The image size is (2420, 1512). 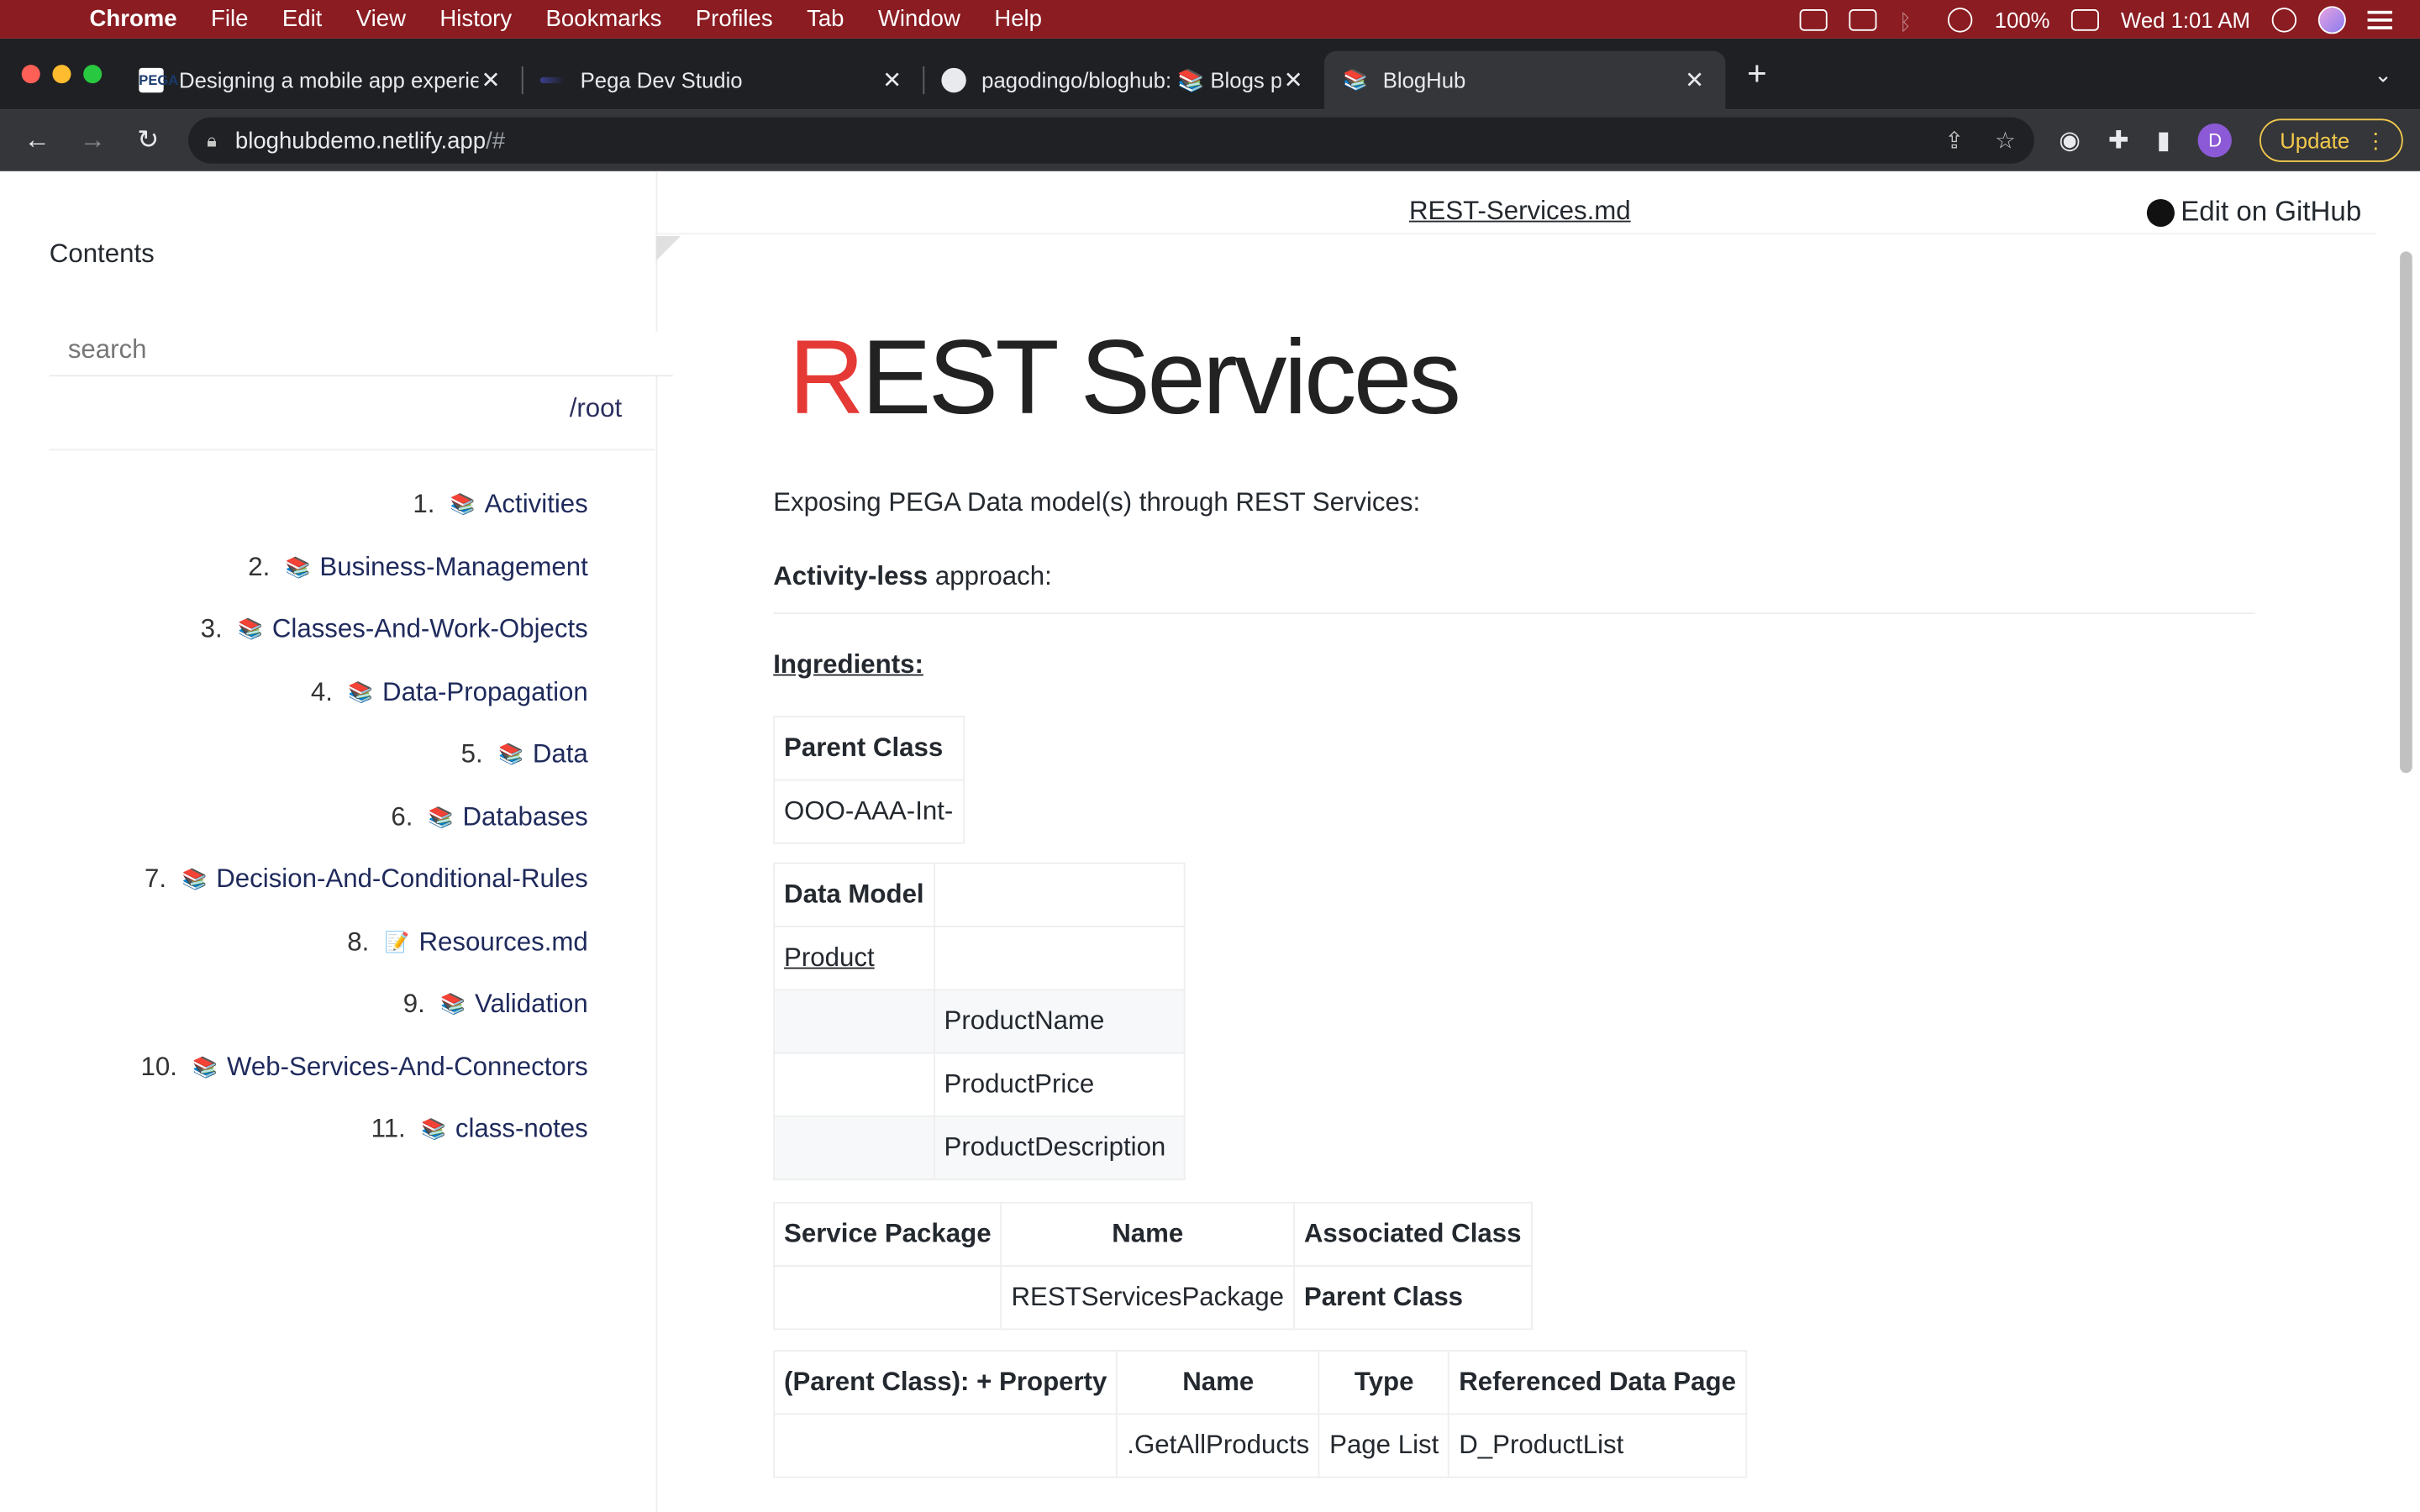 What do you see at coordinates (62, 74) in the screenshot?
I see `minimize-window-button` at bounding box center [62, 74].